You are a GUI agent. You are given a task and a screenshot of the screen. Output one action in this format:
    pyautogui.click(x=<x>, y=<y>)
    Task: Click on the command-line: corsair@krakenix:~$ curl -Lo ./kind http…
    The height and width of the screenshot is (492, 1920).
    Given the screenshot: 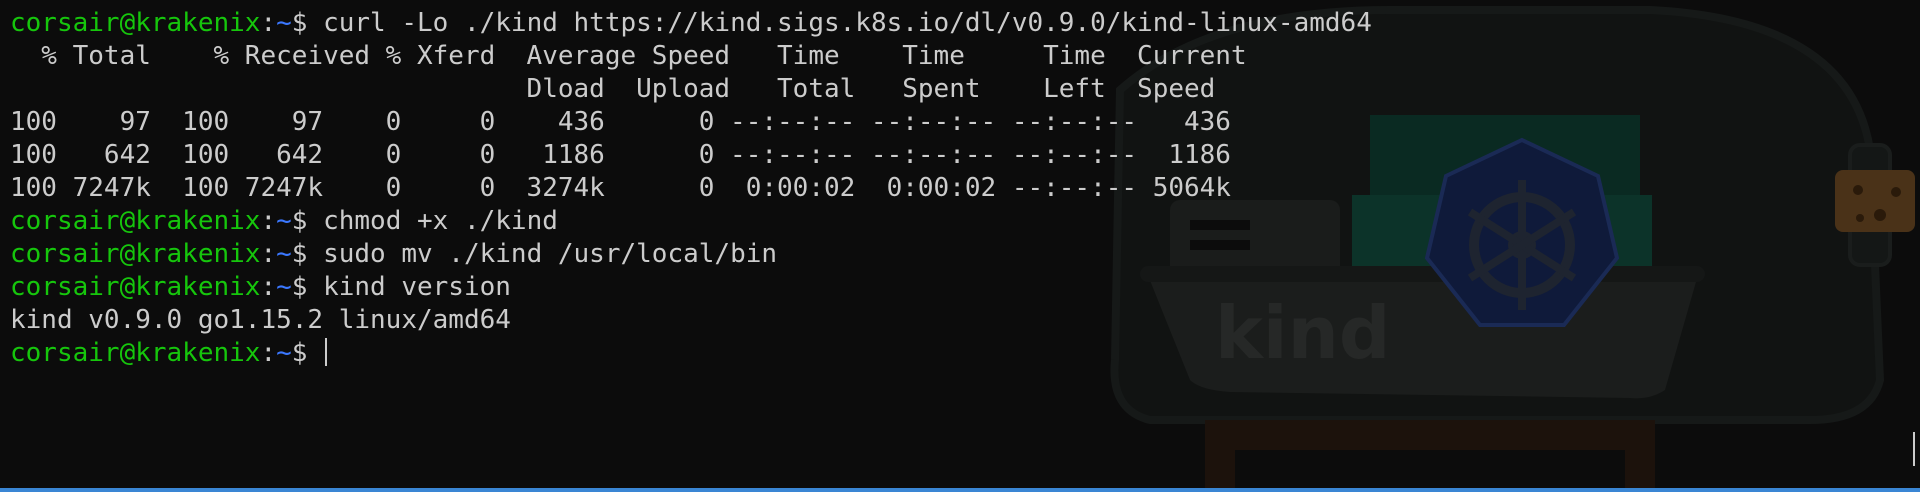 What is the action you would take?
    pyautogui.click(x=691, y=23)
    